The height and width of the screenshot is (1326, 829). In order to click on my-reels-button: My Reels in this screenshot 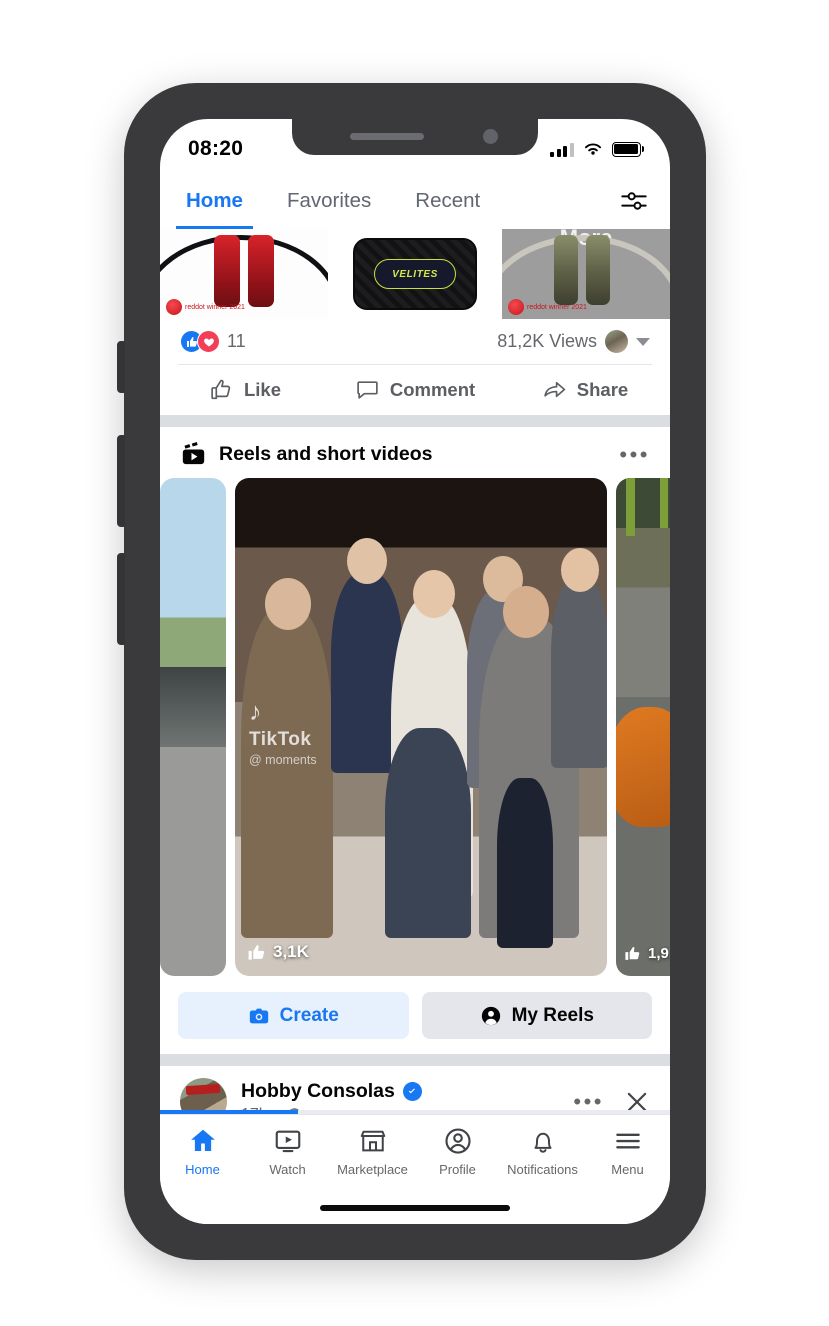, I will do `click(536, 1015)`.